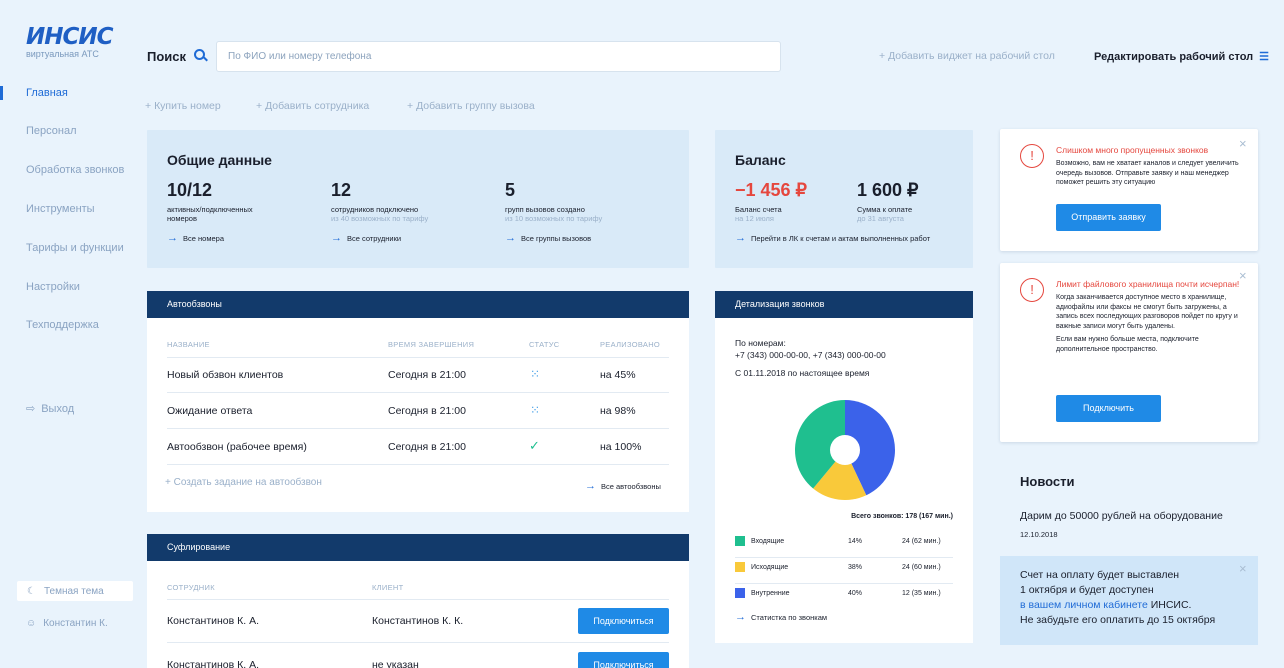 This screenshot has width=1284, height=668. What do you see at coordinates (232, 201) in the screenshot?
I see `stat-numbers: 10/12 активных/подключенных номеров` at bounding box center [232, 201].